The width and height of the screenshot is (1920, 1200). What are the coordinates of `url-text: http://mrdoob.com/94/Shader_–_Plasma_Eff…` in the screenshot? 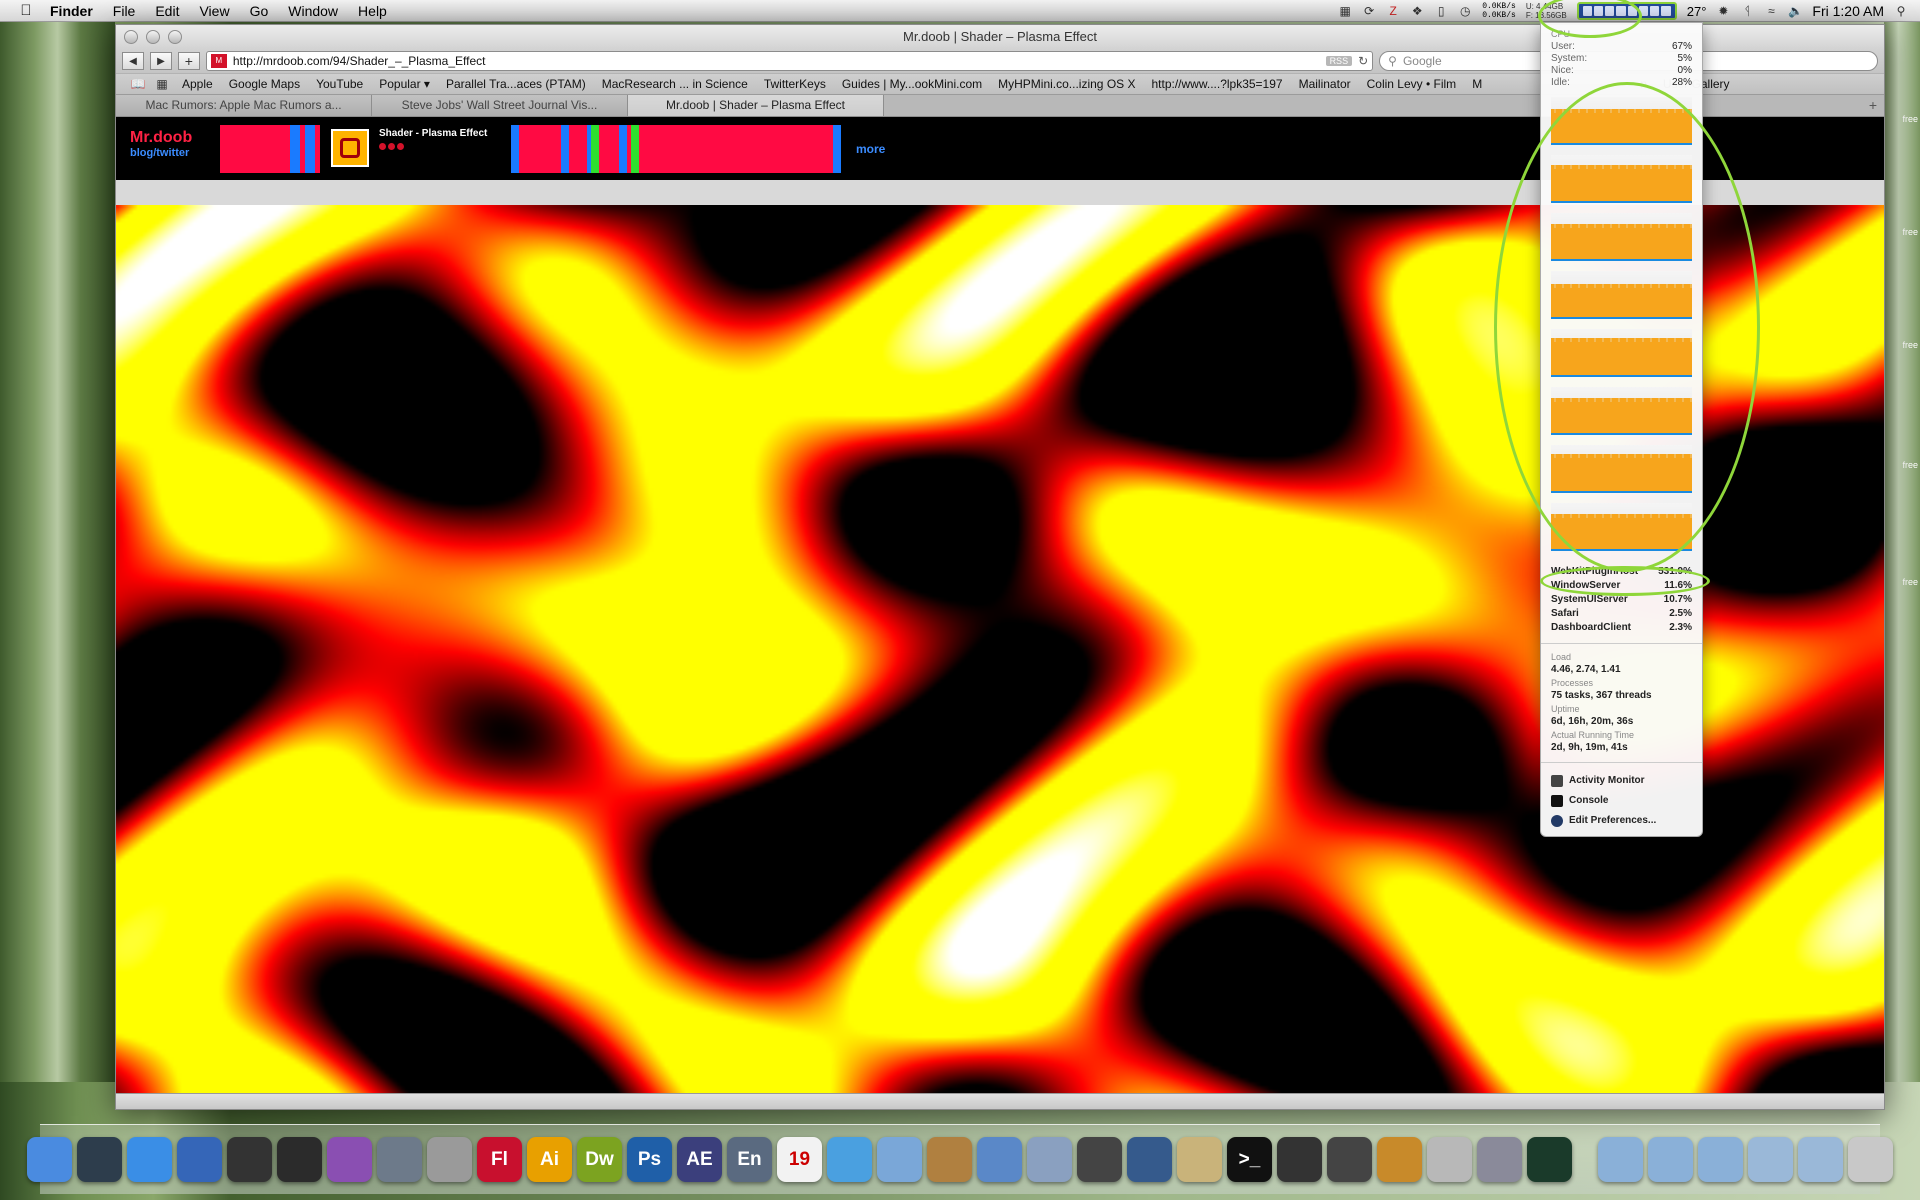 It's located at (776, 61).